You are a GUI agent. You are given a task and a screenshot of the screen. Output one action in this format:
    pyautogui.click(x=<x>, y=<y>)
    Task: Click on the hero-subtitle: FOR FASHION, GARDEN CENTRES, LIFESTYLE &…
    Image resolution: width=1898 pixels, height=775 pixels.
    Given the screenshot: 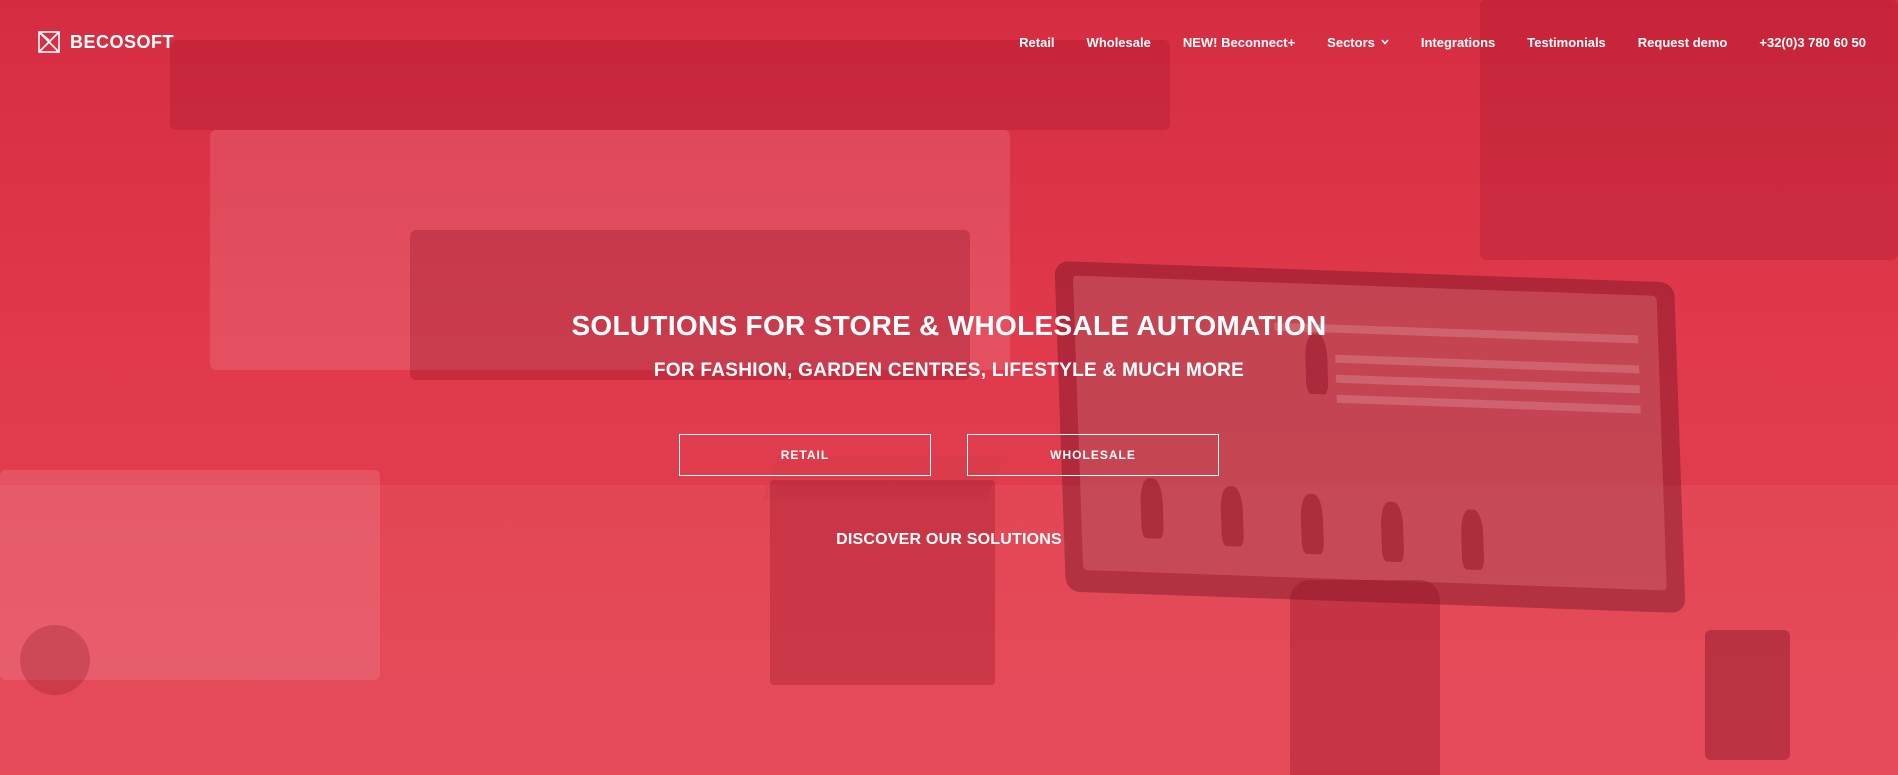 What is the action you would take?
    pyautogui.click(x=949, y=370)
    